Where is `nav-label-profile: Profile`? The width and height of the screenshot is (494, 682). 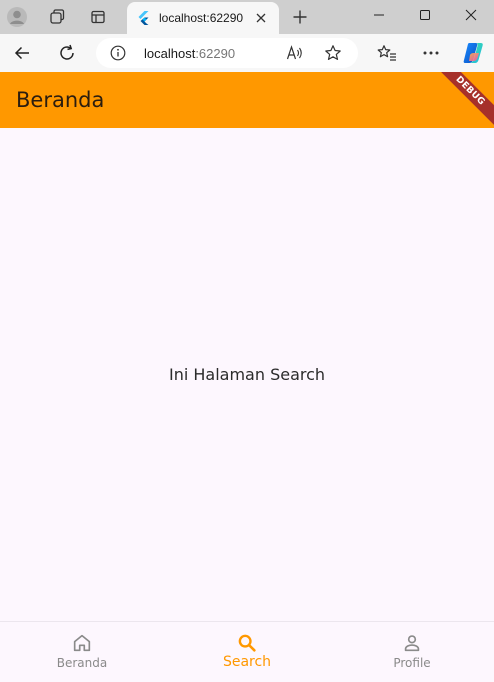
nav-label-profile: Profile is located at coordinates (412, 663).